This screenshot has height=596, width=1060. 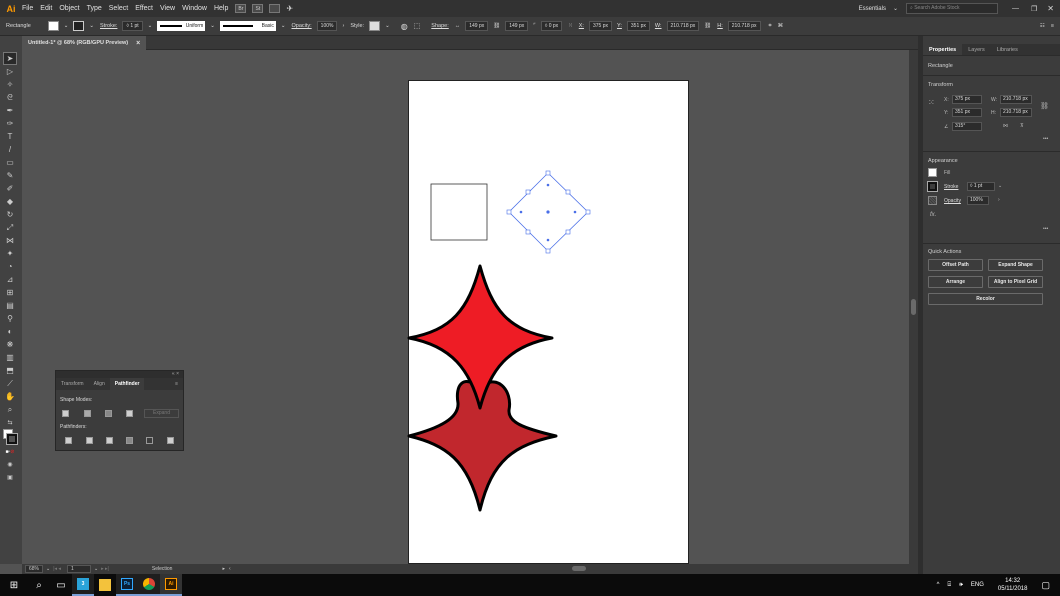 What do you see at coordinates (1044, 106) in the screenshot?
I see `constrain-proportions-icon: ⛓` at bounding box center [1044, 106].